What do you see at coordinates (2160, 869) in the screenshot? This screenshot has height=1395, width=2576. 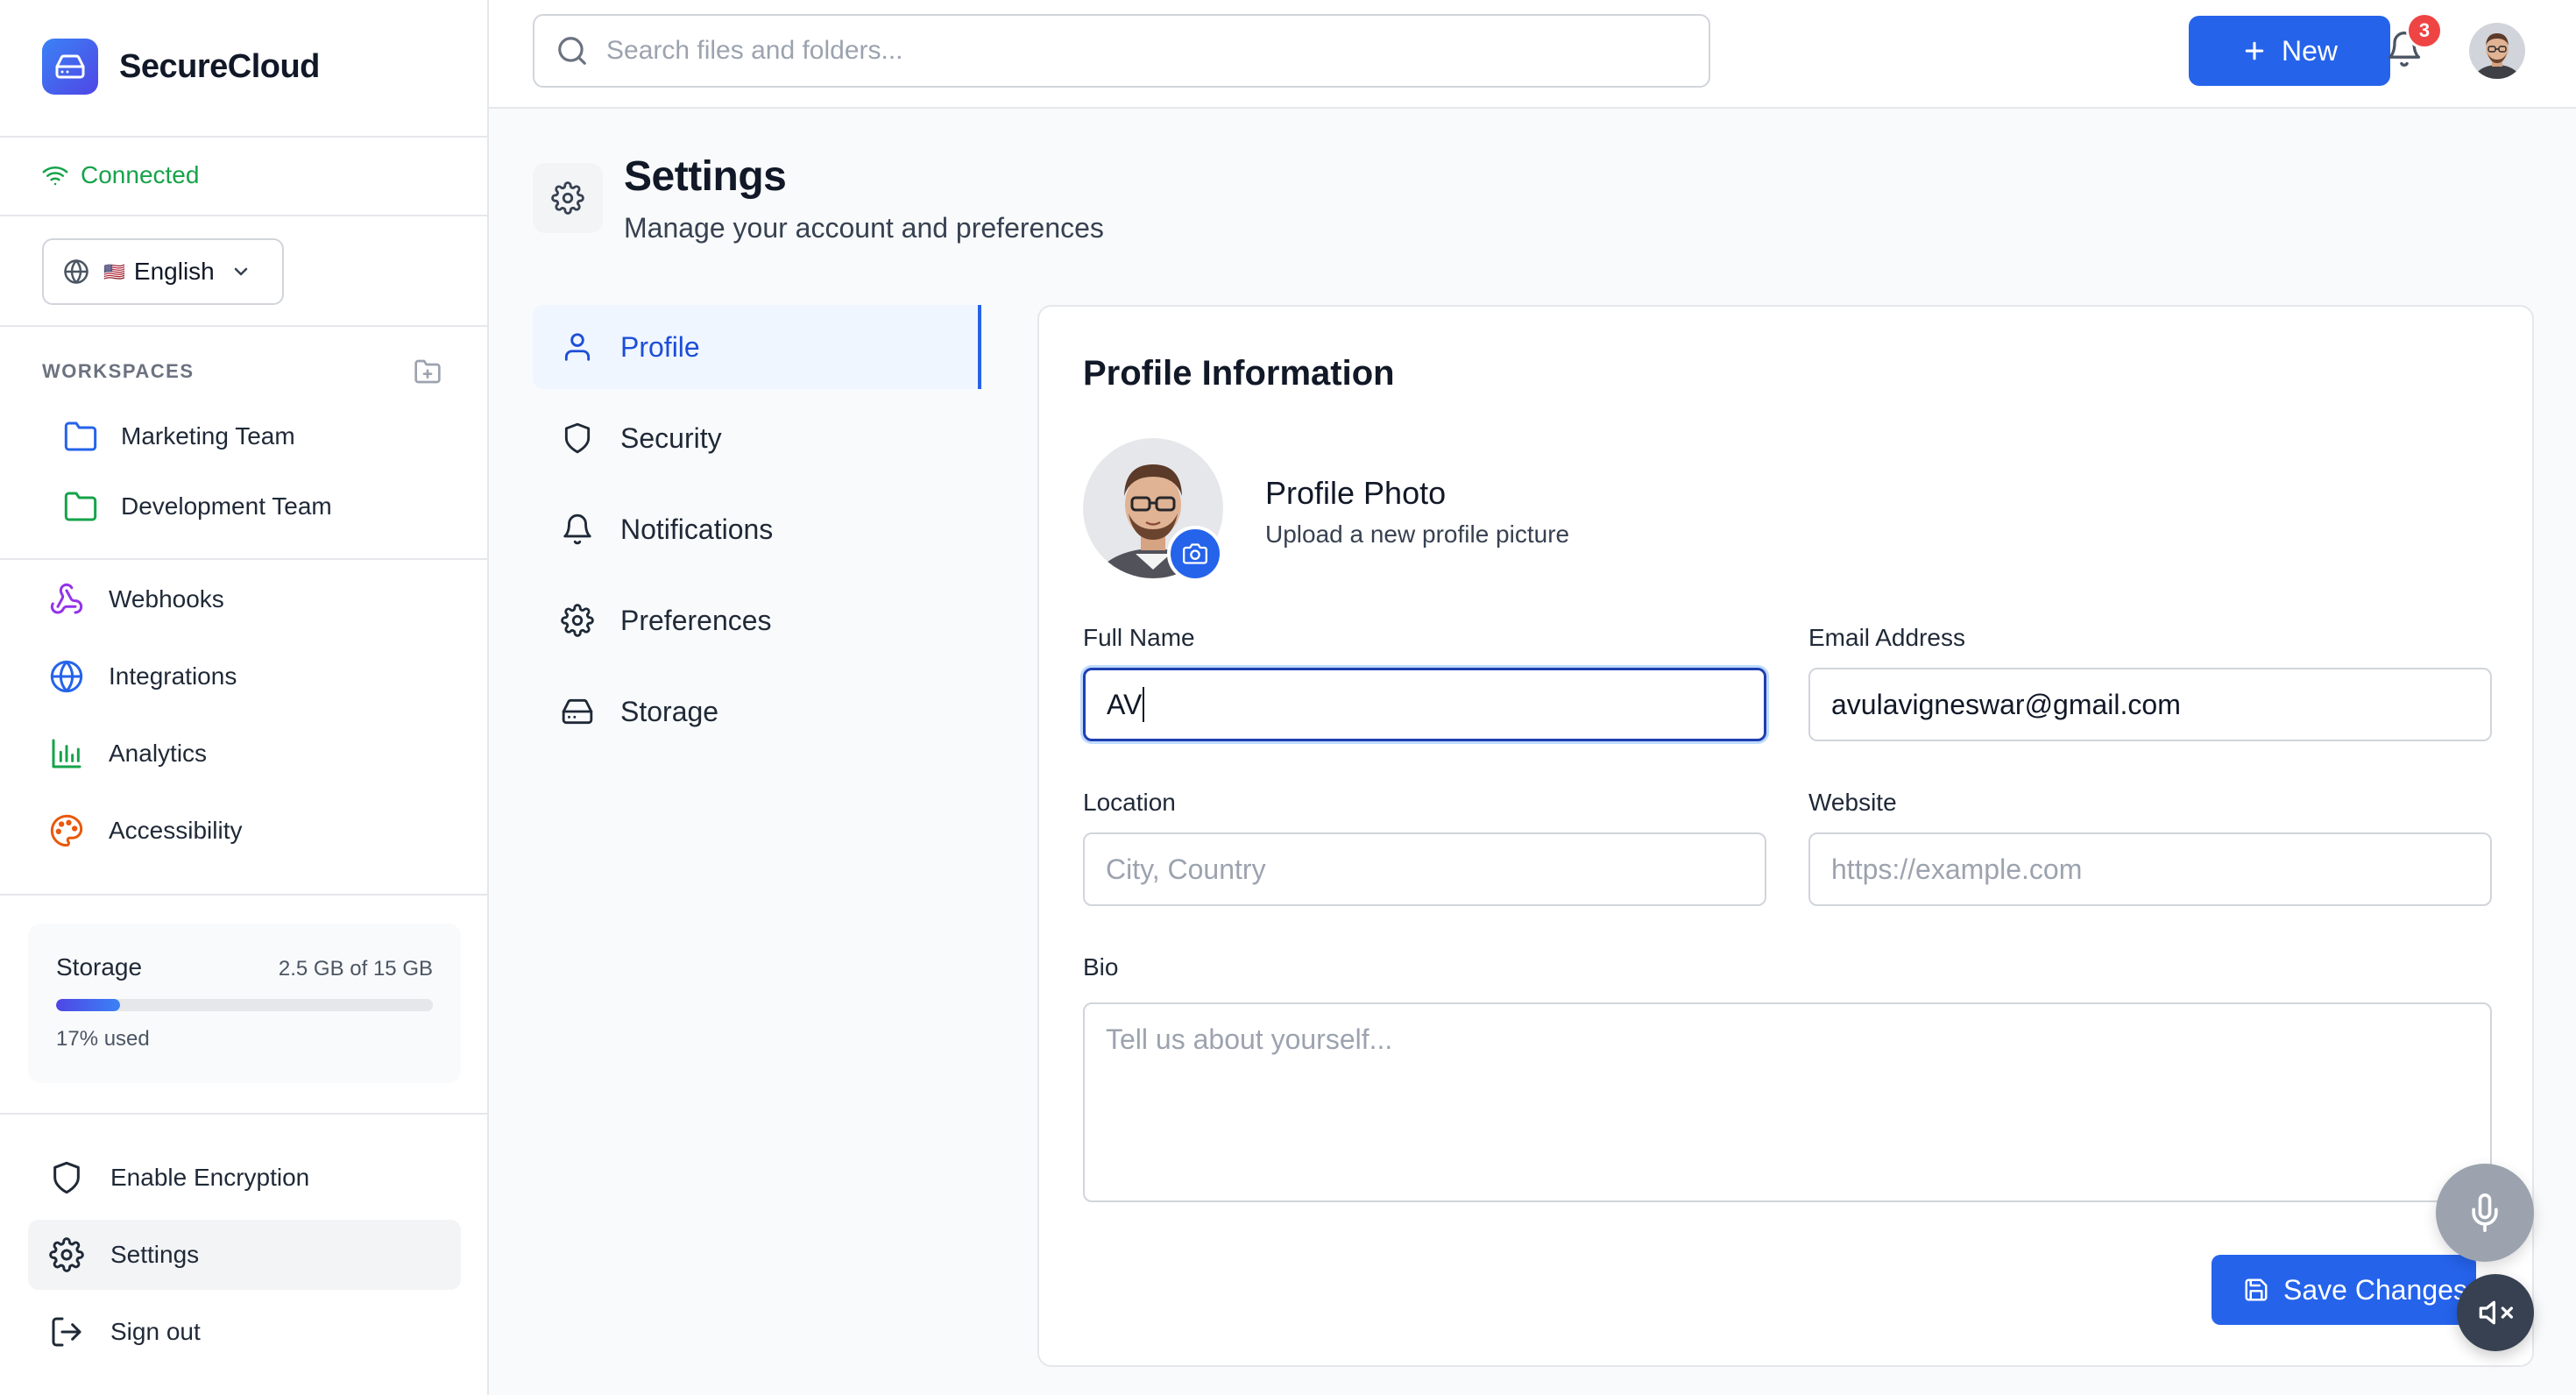 I see `website-input` at bounding box center [2160, 869].